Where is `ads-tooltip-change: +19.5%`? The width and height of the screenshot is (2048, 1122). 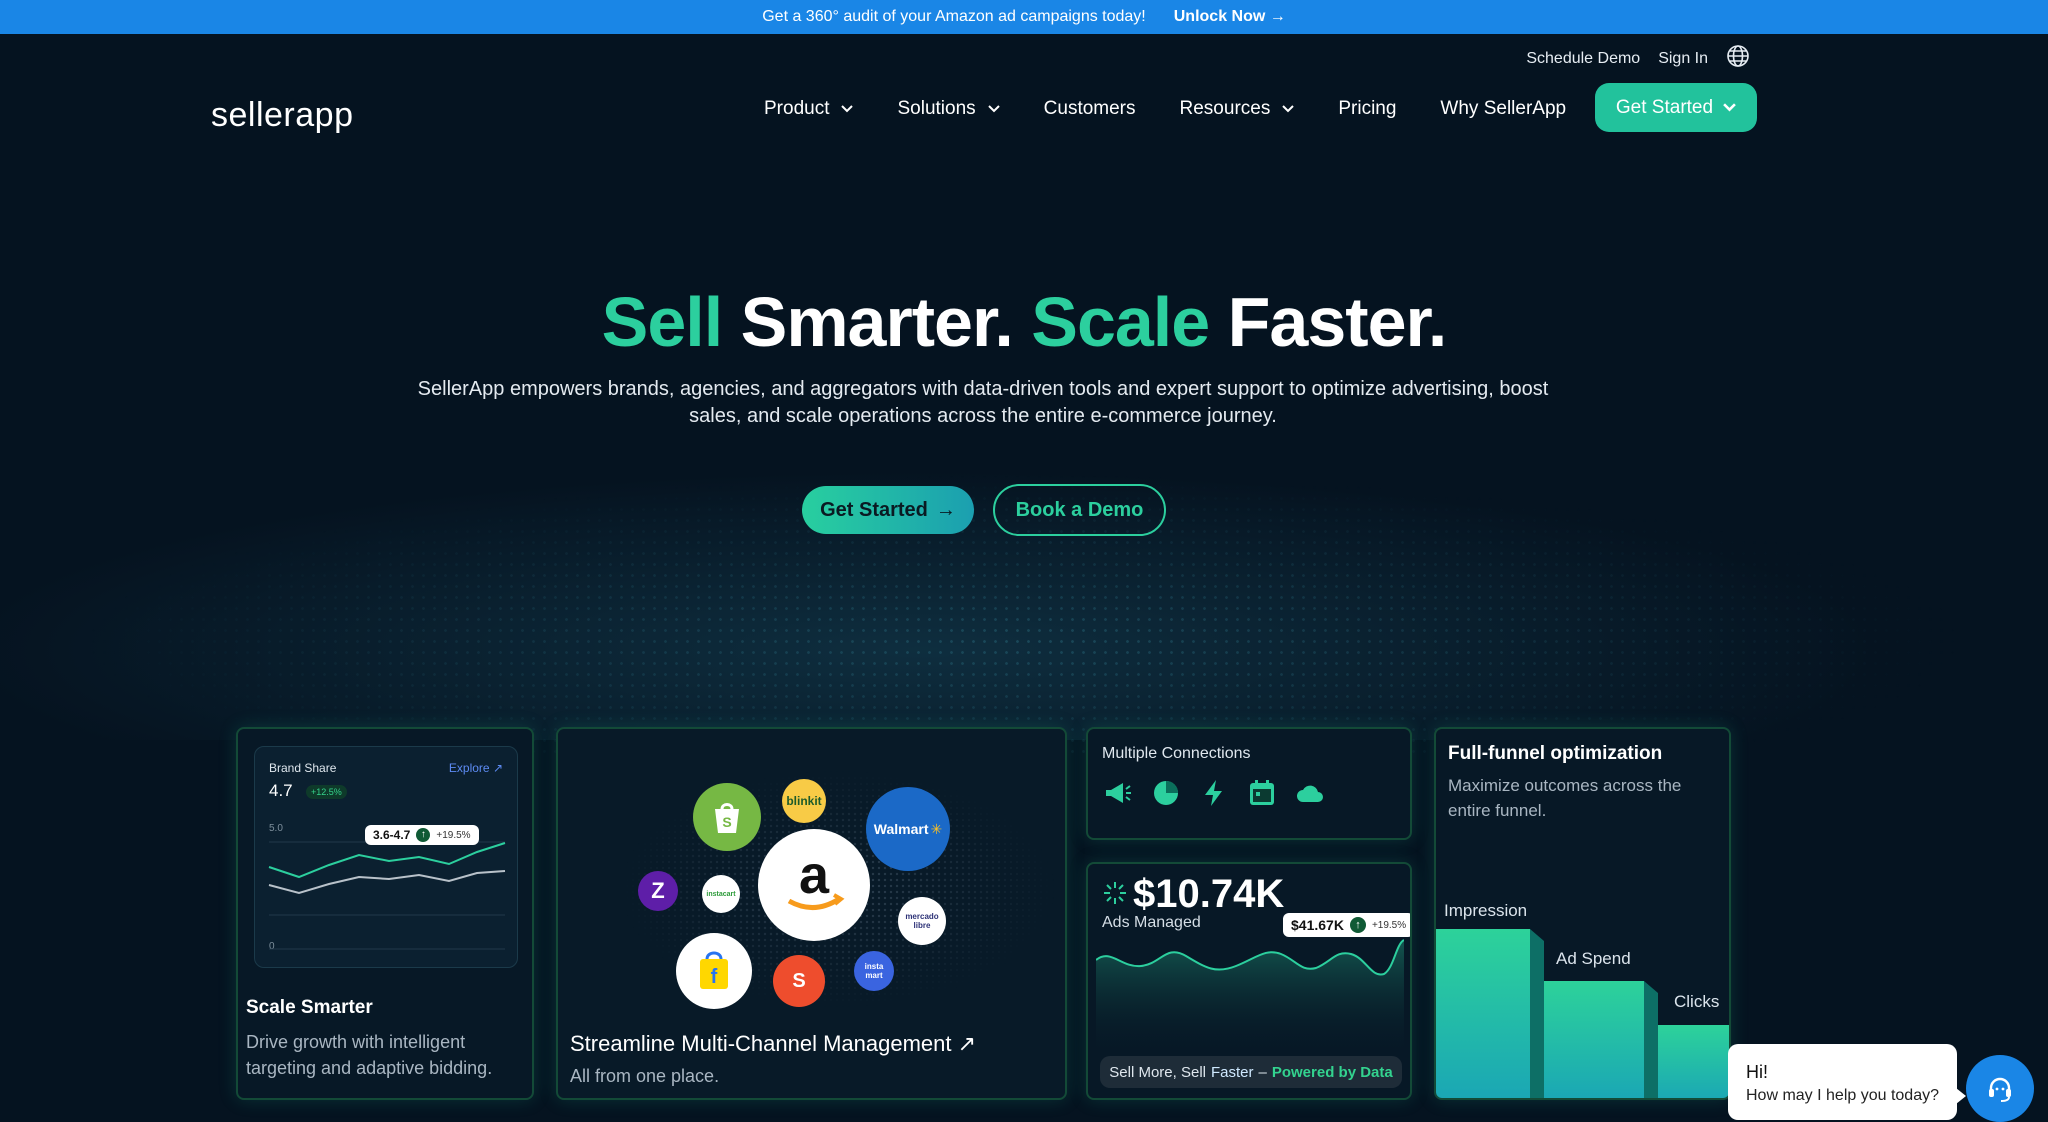 ads-tooltip-change: +19.5% is located at coordinates (1389, 925).